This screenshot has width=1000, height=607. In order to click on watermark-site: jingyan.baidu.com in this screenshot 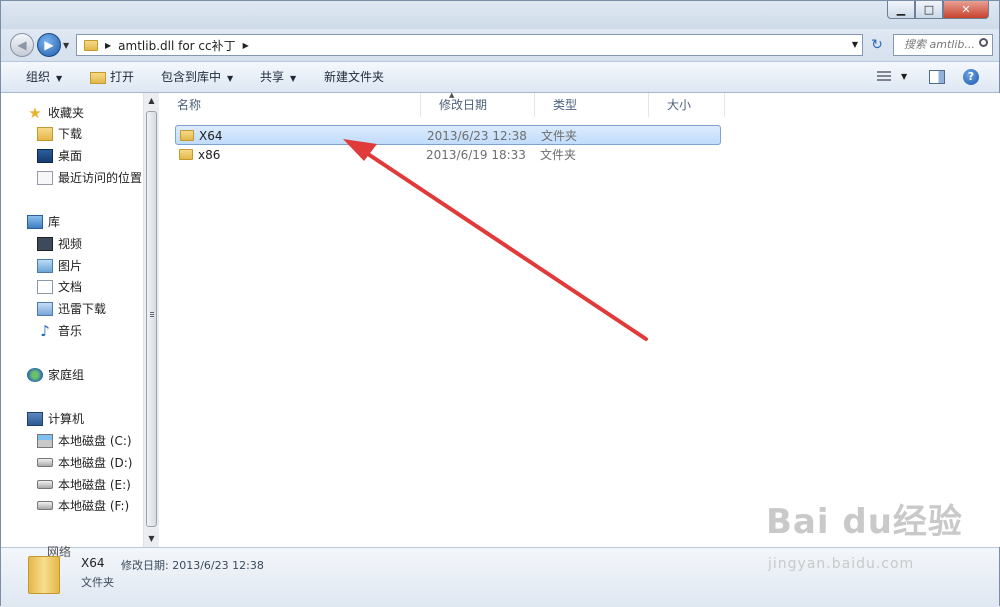, I will do `click(841, 564)`.